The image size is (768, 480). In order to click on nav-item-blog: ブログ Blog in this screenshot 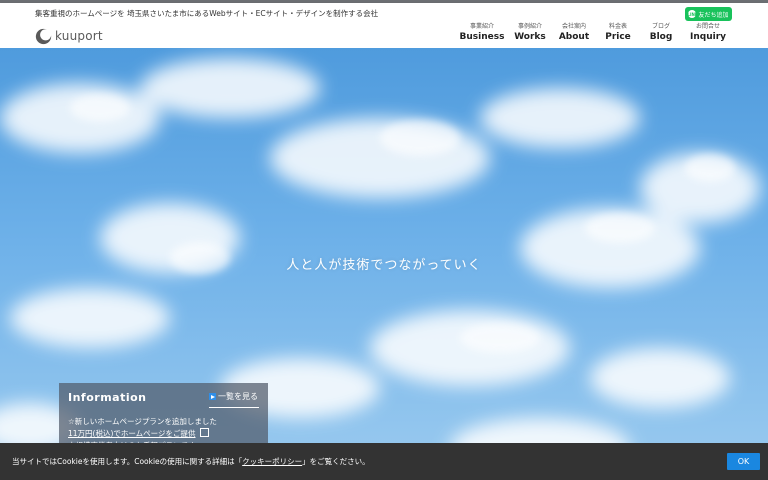, I will do `click(661, 35)`.